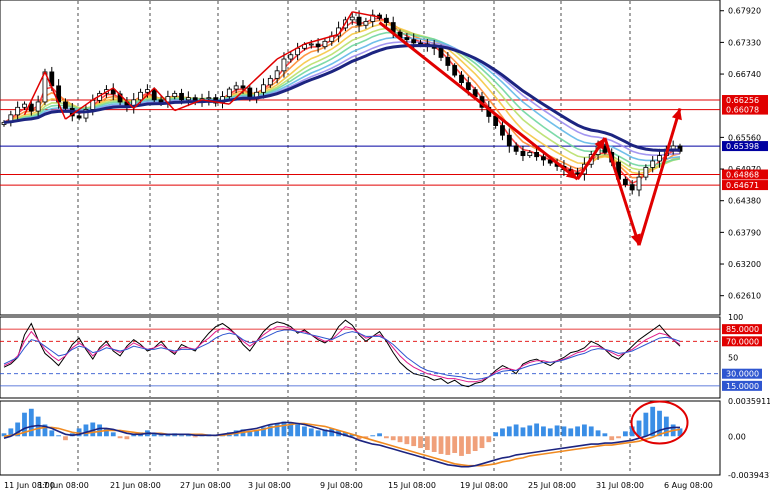 This screenshot has width=770, height=495. I want to click on price-tick-label: 0.67920, so click(744, 11).